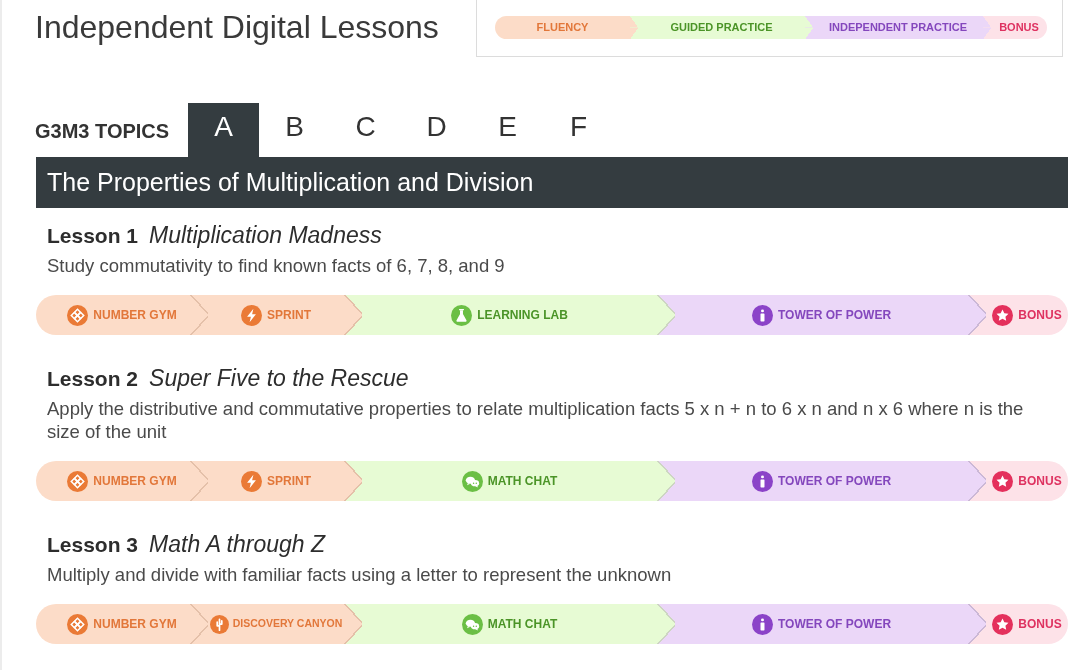 The image size is (1080, 670). I want to click on cactus-icon, so click(219, 624).